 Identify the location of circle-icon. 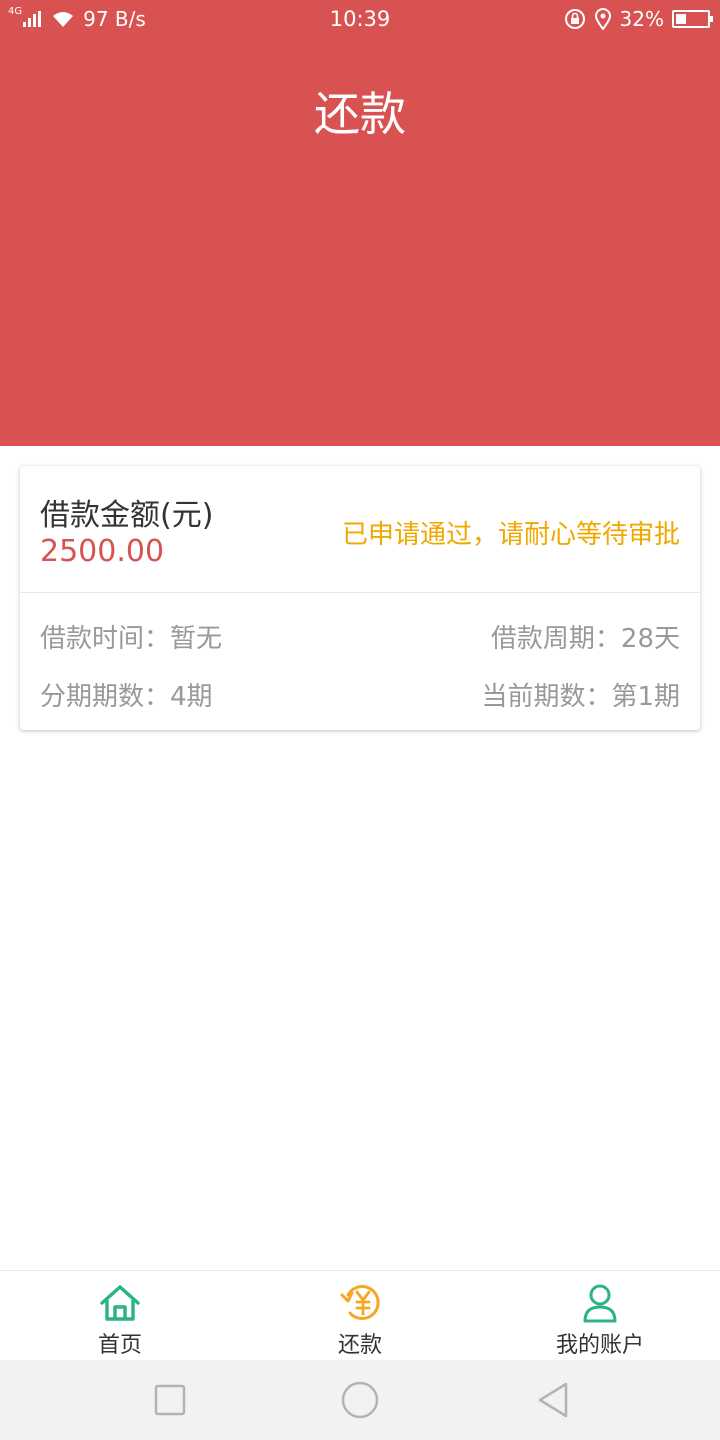
(360, 1400).